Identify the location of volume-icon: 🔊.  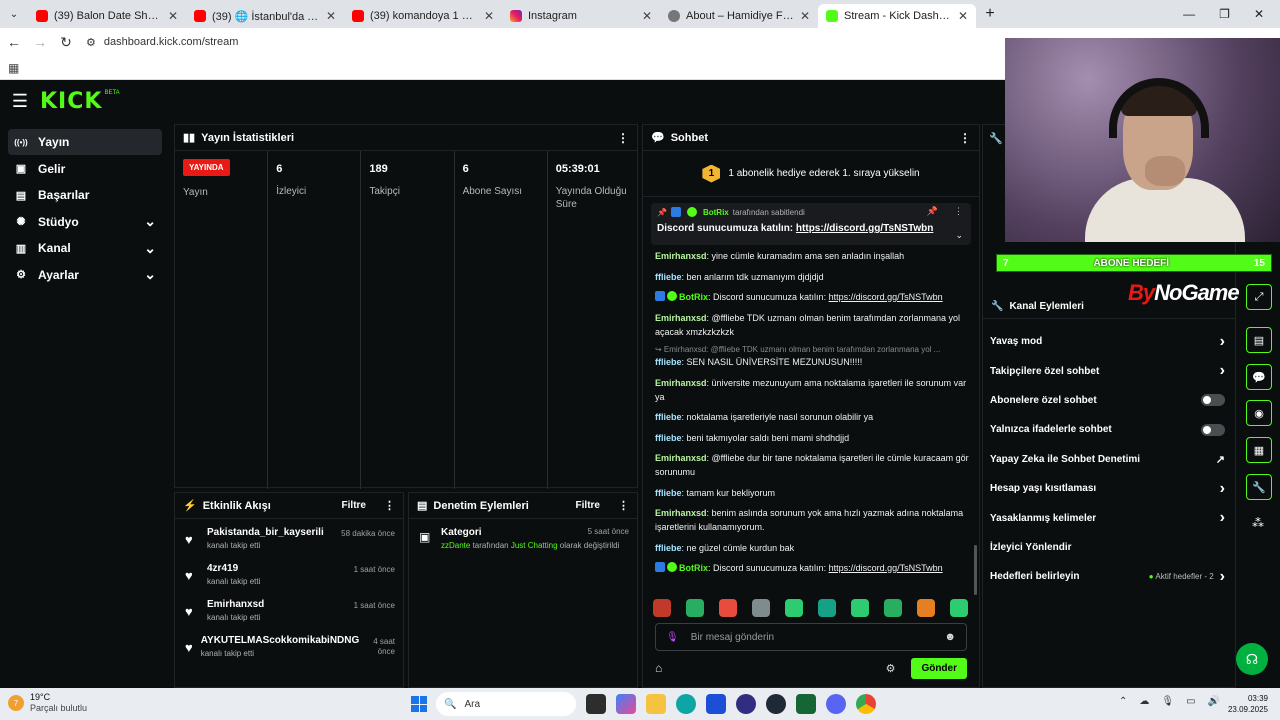
(1214, 701).